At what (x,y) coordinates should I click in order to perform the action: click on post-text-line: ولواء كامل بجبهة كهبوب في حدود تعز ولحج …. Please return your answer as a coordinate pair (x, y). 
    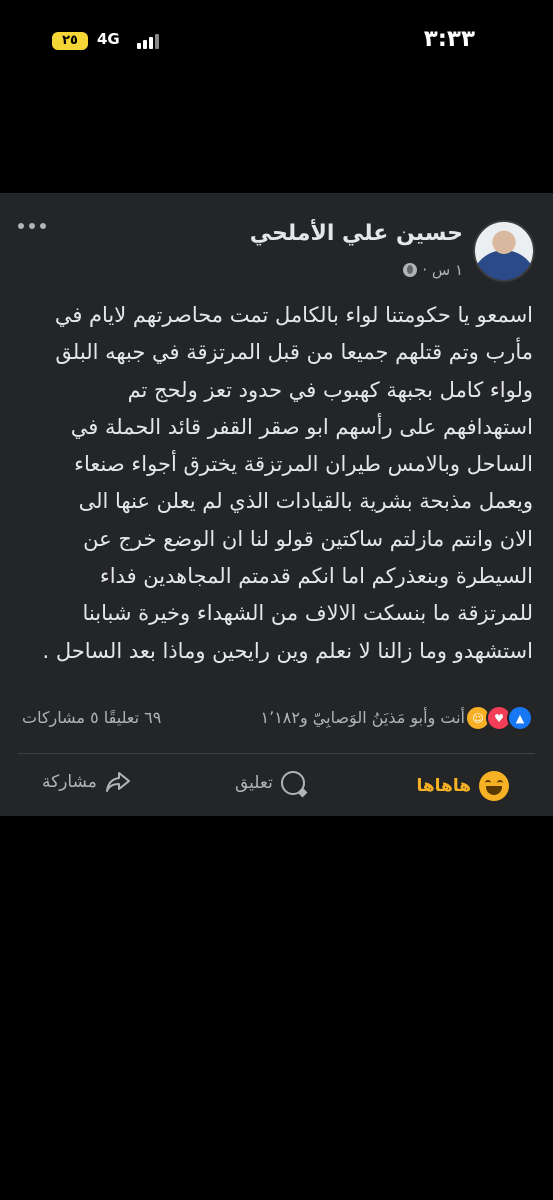
    Looking at the image, I should click on (330, 389).